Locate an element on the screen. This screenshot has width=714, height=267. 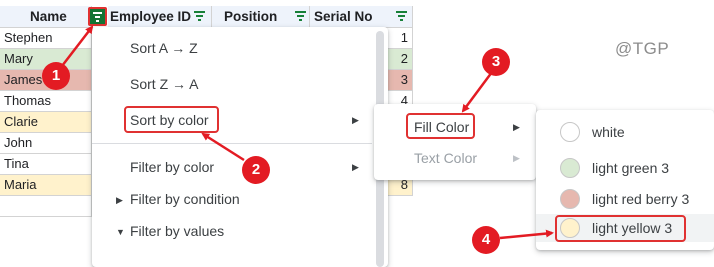
callout-badge-2: 2 is located at coordinates (256, 170).